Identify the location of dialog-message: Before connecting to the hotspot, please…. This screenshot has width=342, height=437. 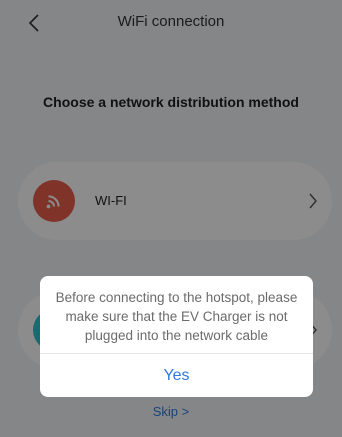
(176, 316).